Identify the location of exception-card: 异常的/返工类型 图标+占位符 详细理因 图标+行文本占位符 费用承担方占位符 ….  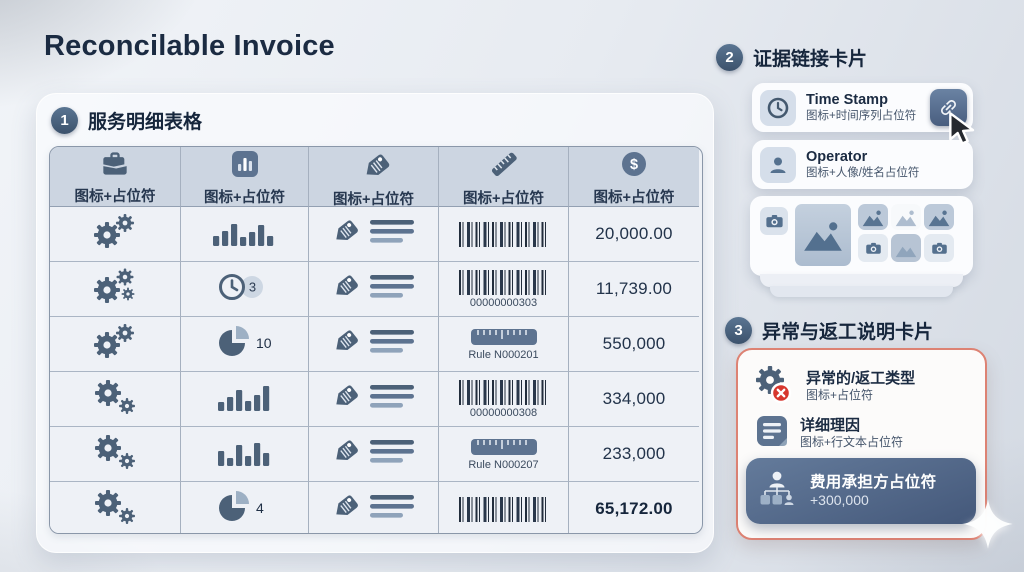
(861, 444).